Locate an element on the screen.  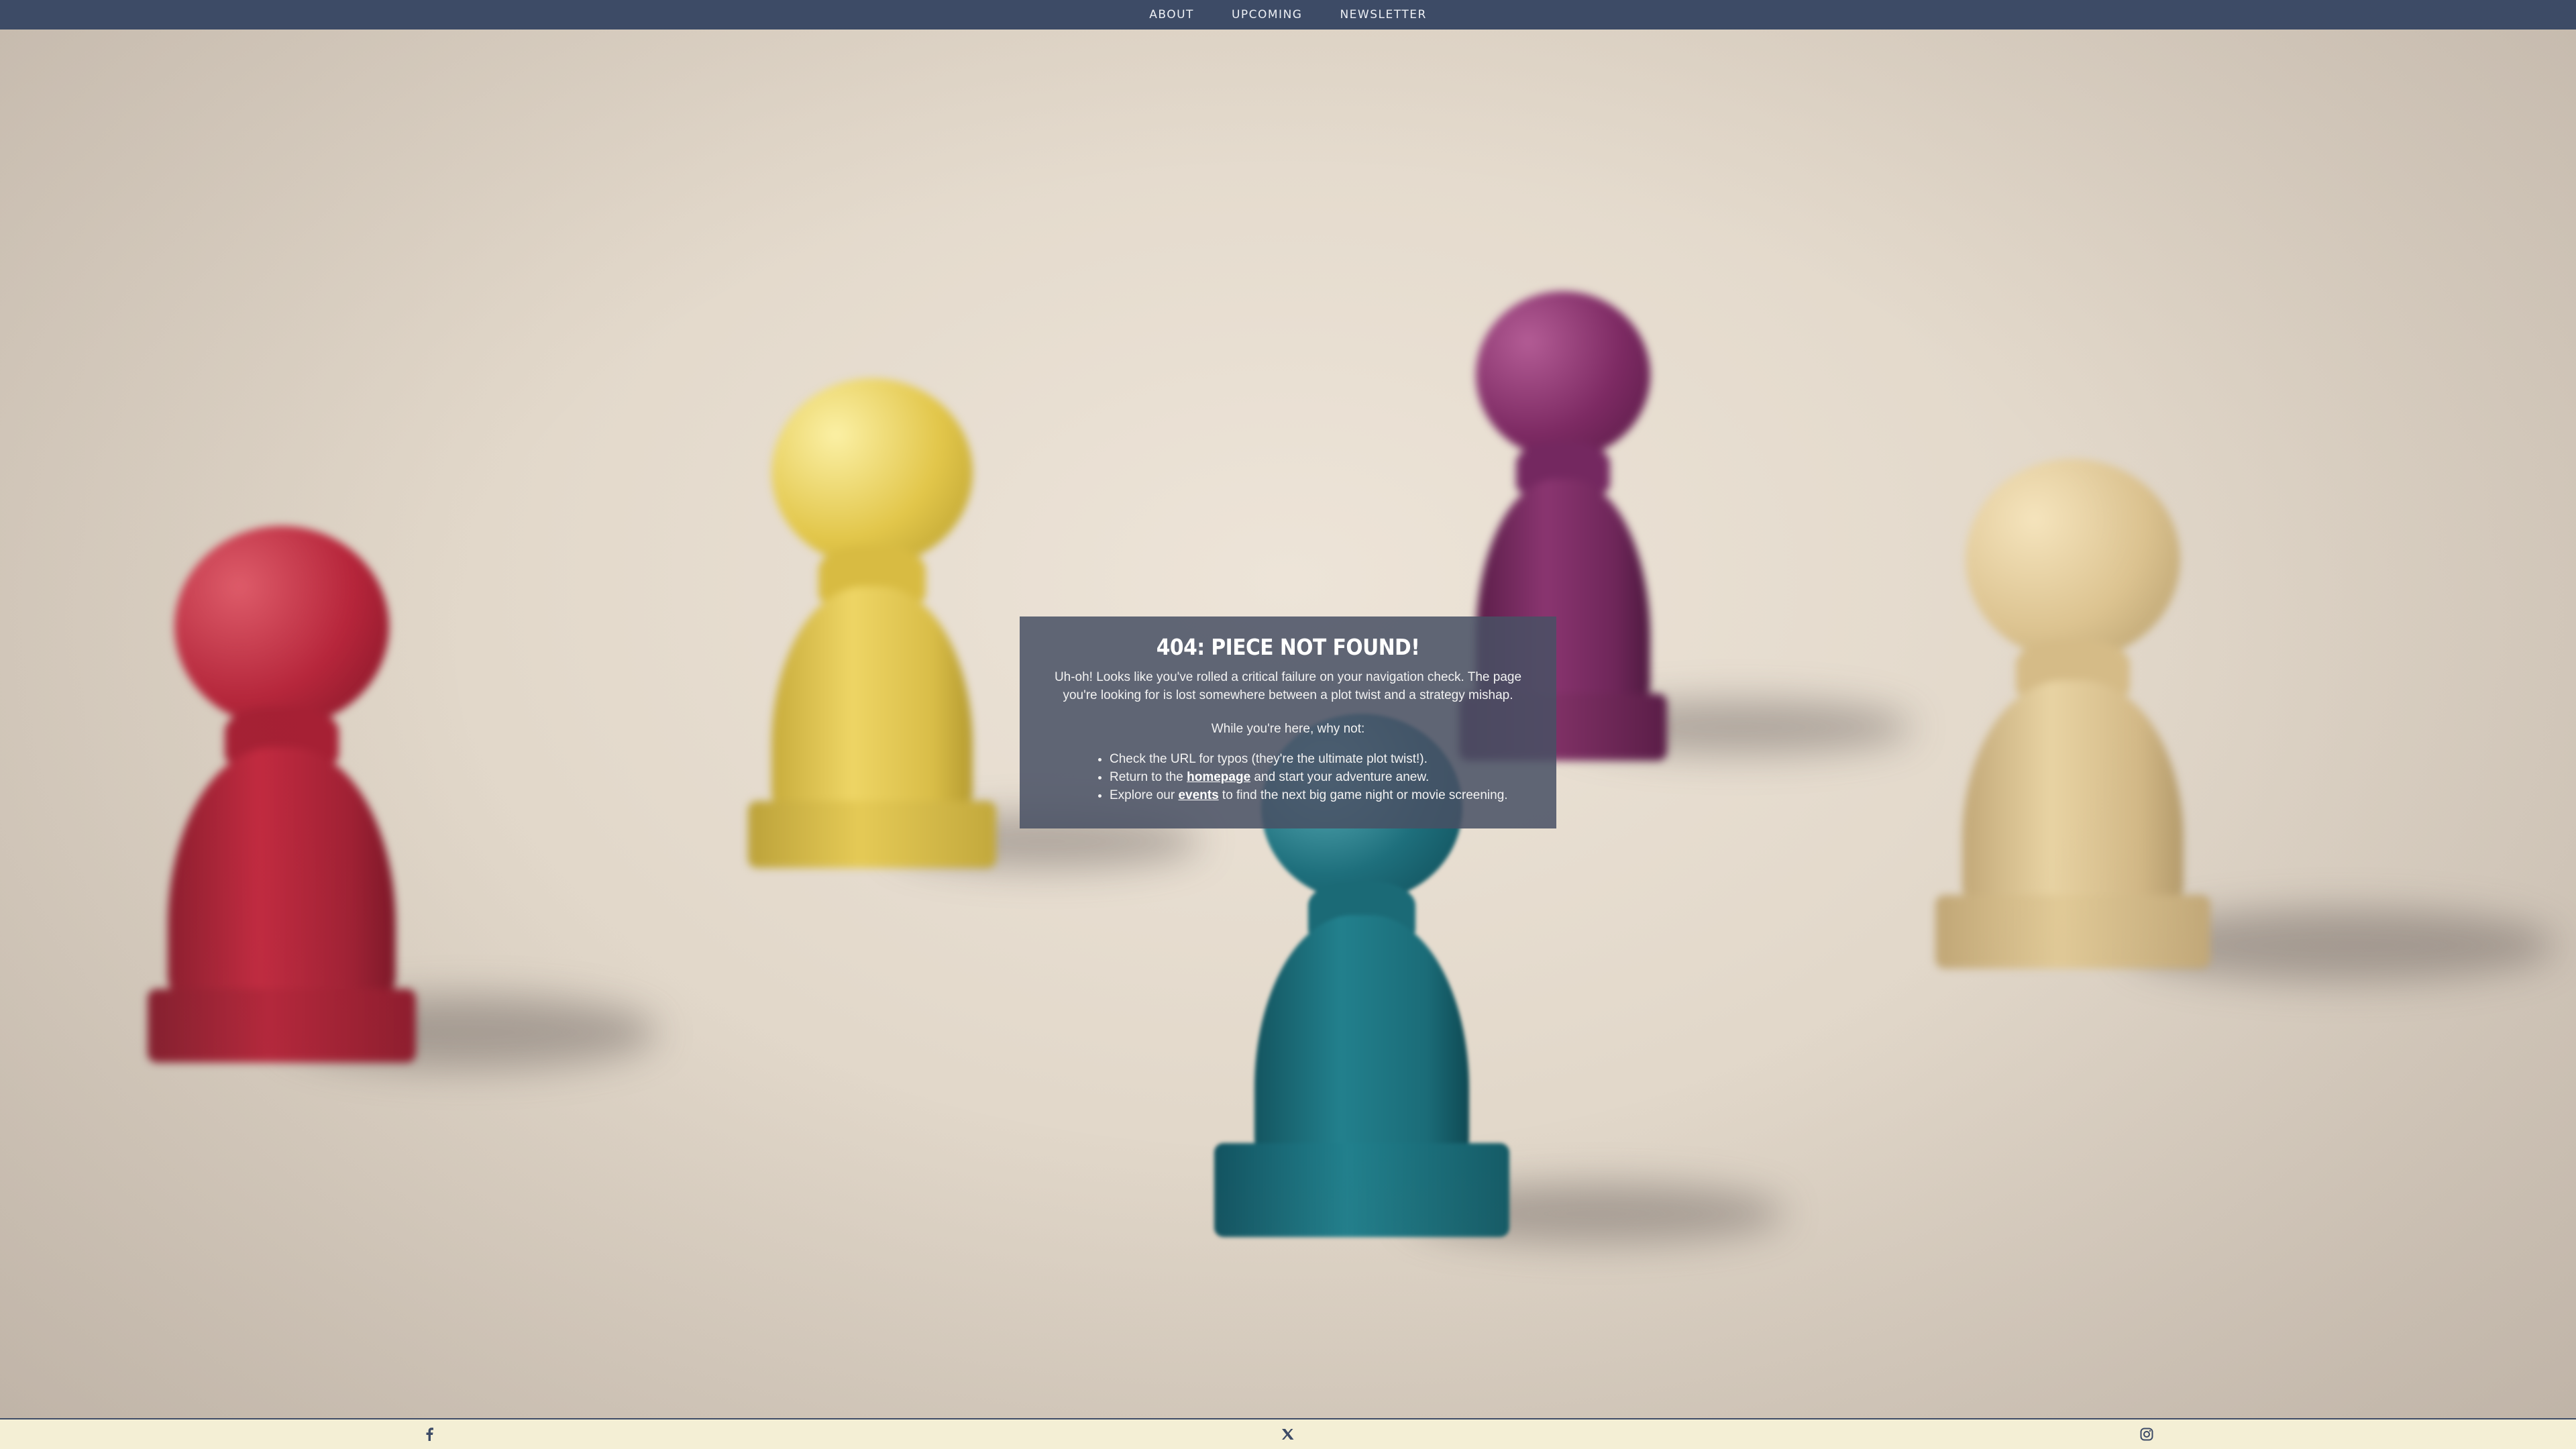
top-nav: ABOUT UPCOMING NEWSLETTER is located at coordinates (1288, 15).